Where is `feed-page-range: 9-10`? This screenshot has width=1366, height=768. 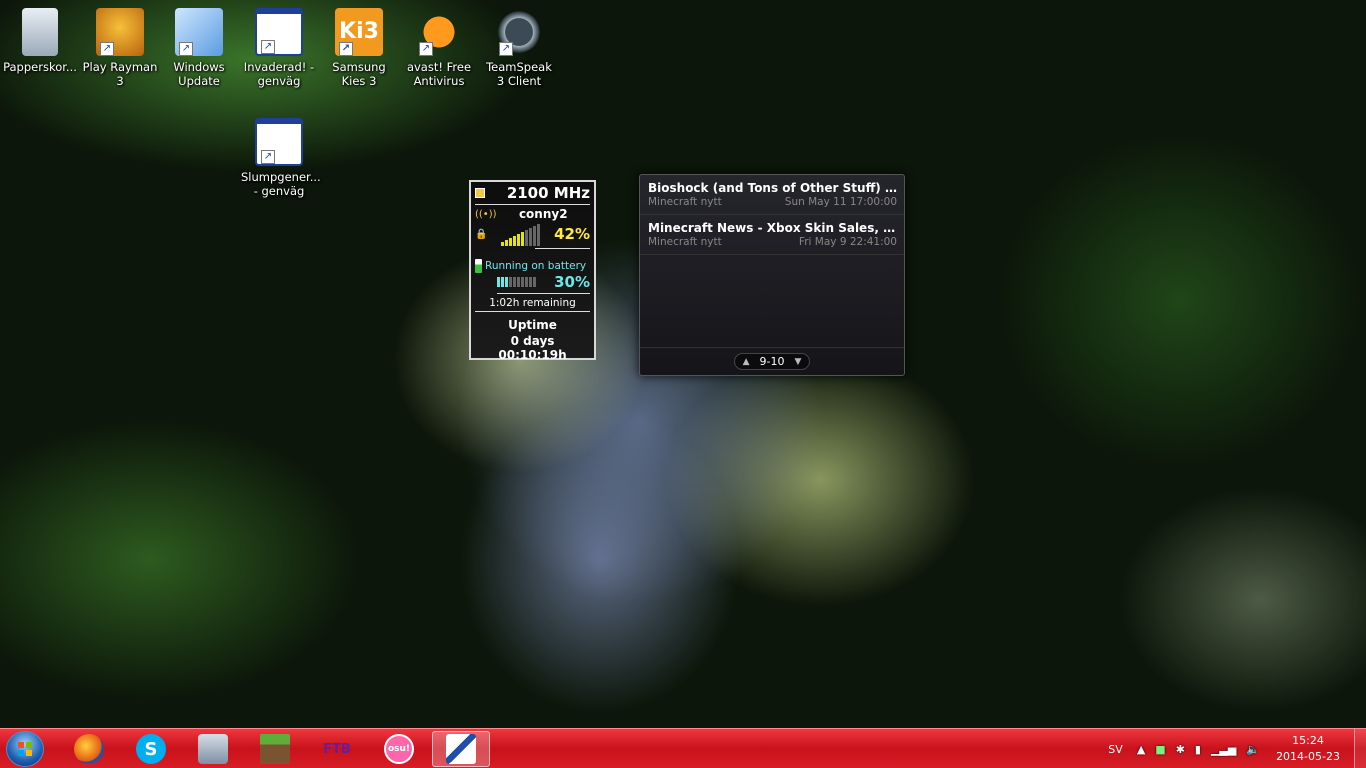
feed-page-range: 9-10 is located at coordinates (772, 361).